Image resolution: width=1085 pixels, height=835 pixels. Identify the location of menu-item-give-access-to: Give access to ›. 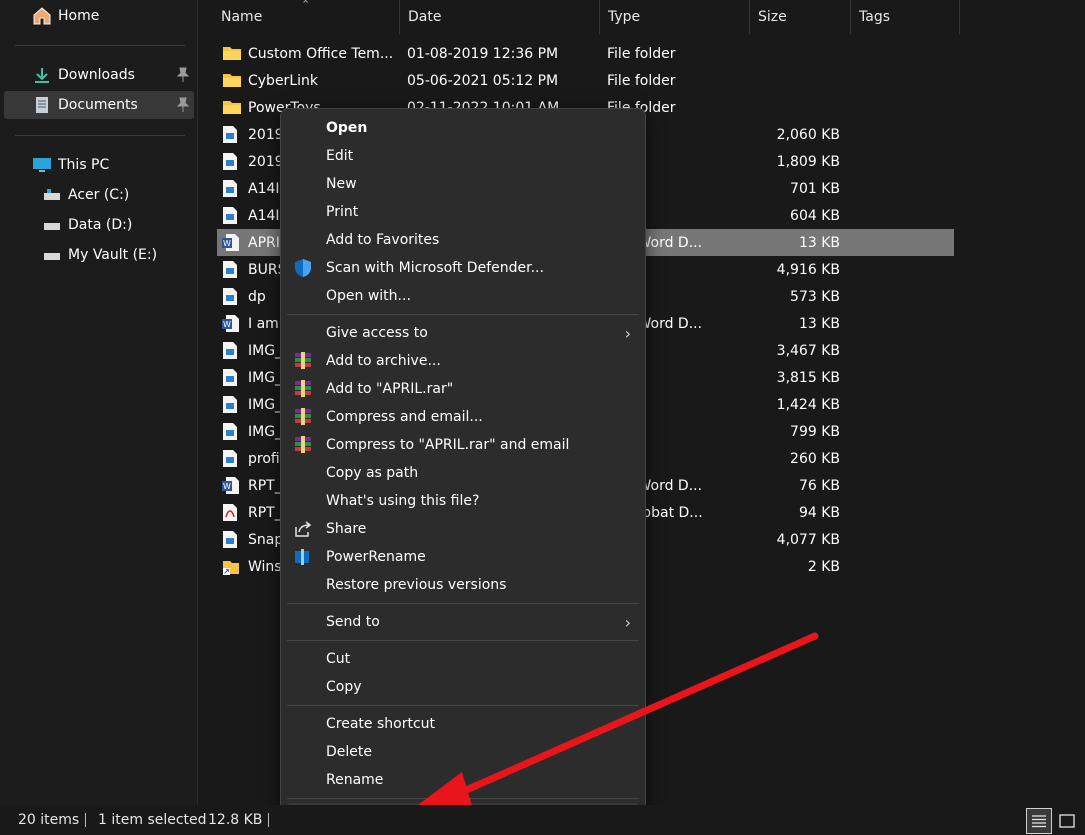
(463, 333).